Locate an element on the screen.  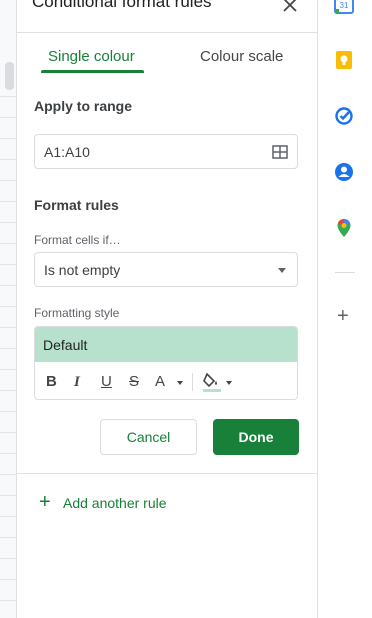
tab-colour-scale: Colour scale is located at coordinates (241, 56).